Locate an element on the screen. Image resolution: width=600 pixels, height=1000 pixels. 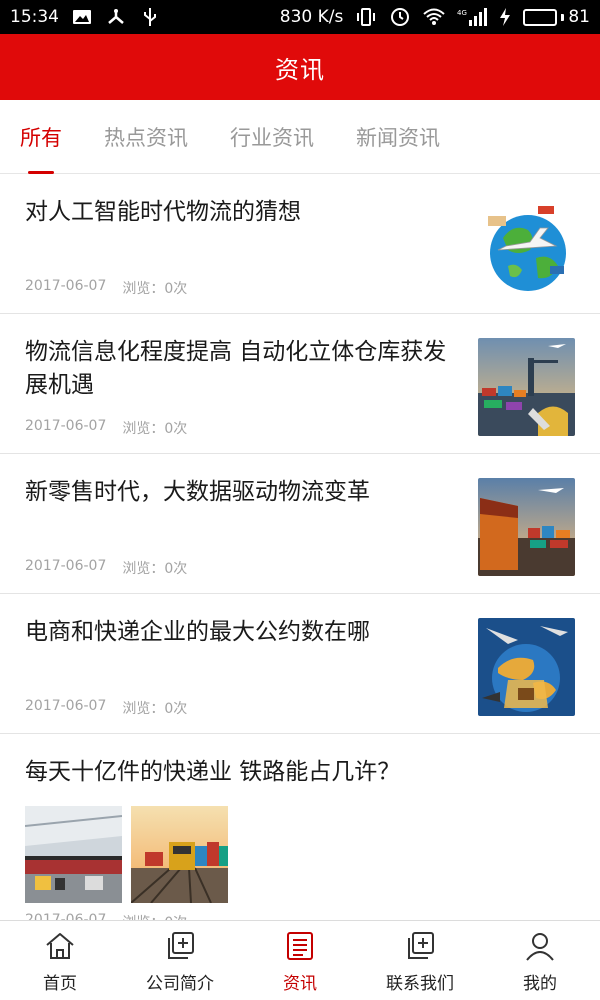
freight-train-image is located at coordinates (179, 854).